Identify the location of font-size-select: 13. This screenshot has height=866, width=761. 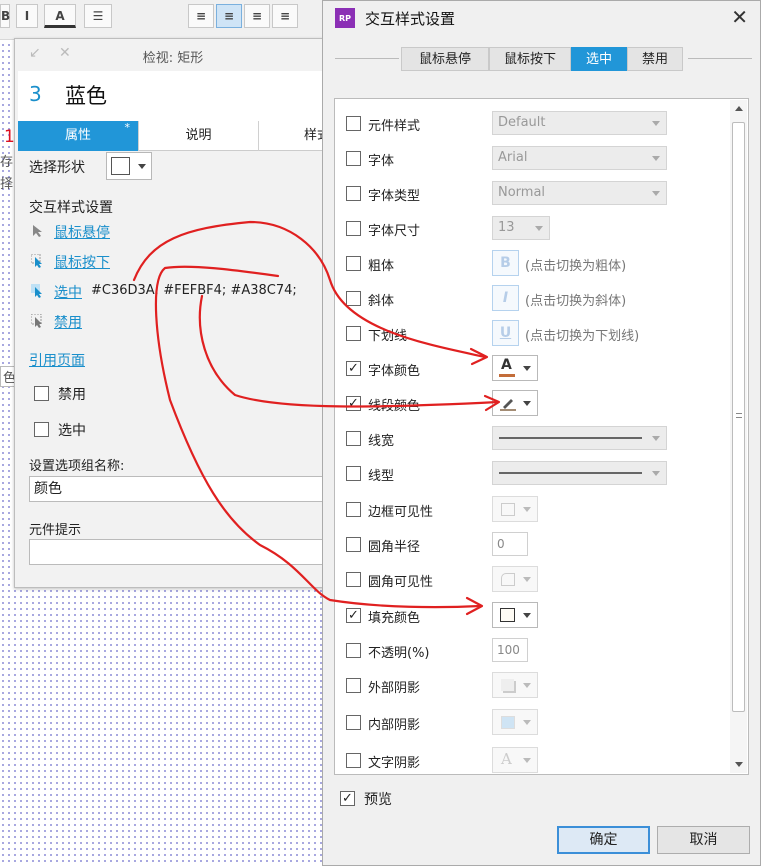
(521, 228).